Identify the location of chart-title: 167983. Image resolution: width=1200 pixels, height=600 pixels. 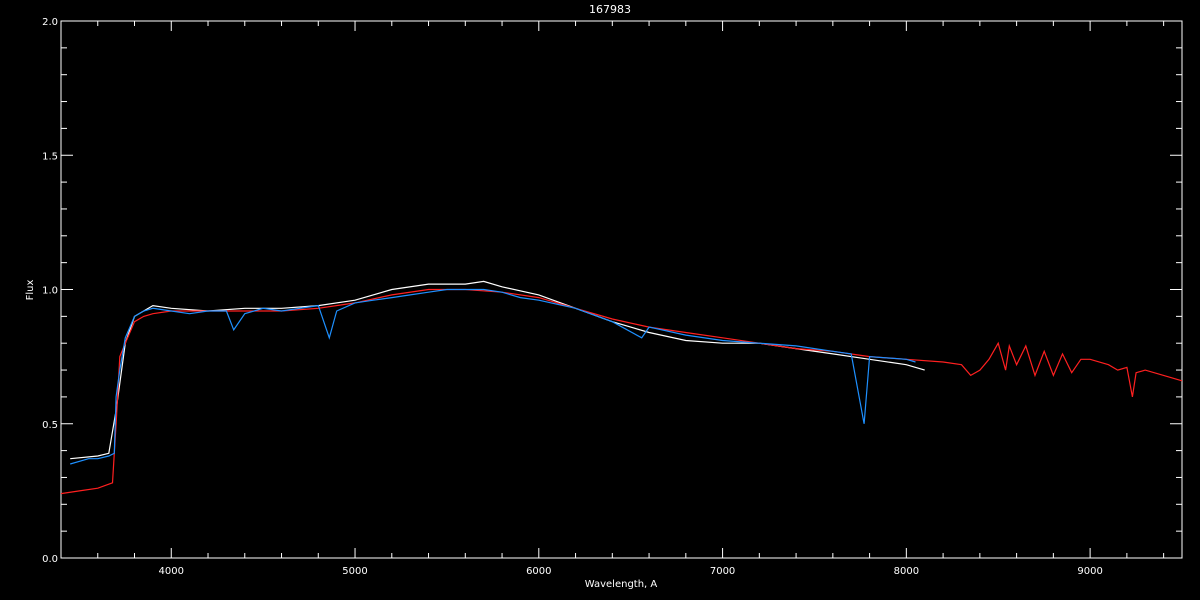
(610, 9).